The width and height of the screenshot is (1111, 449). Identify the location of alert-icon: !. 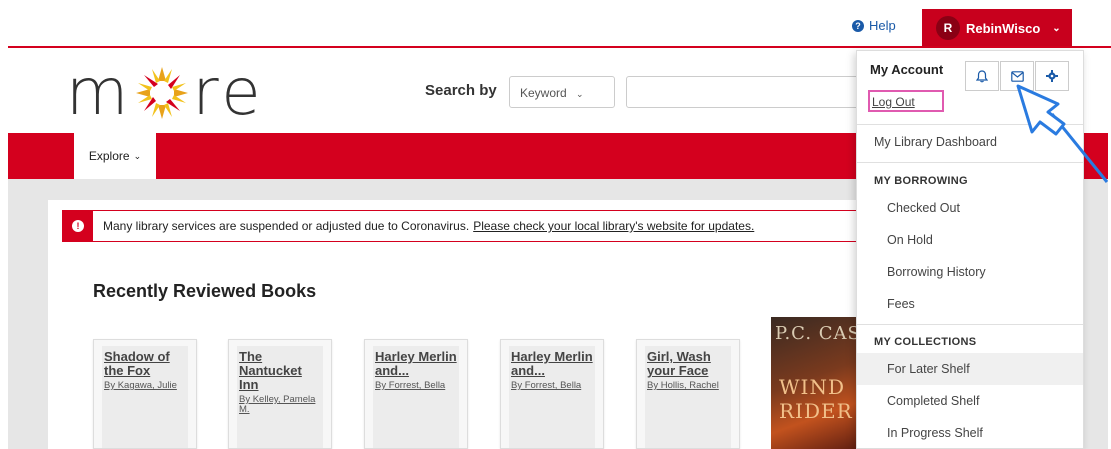
(78, 226).